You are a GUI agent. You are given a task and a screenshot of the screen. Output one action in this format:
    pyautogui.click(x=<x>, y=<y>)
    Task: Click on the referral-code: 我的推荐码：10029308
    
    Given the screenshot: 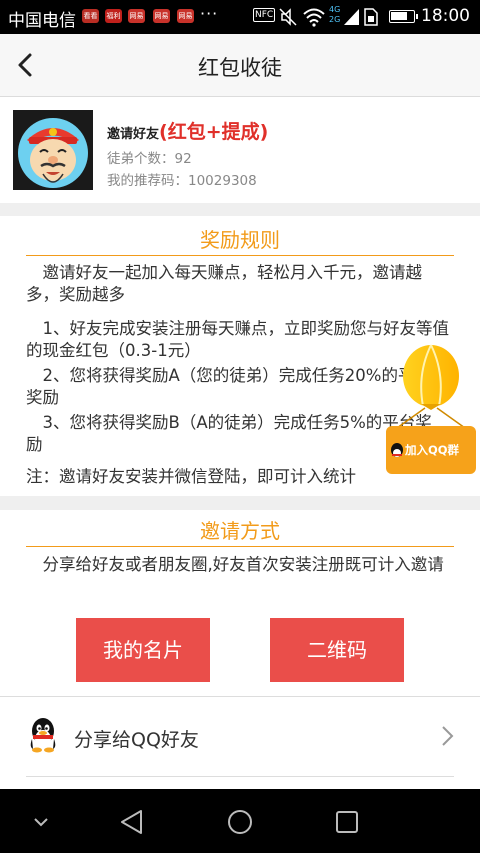 What is the action you would take?
    pyautogui.click(x=182, y=181)
    